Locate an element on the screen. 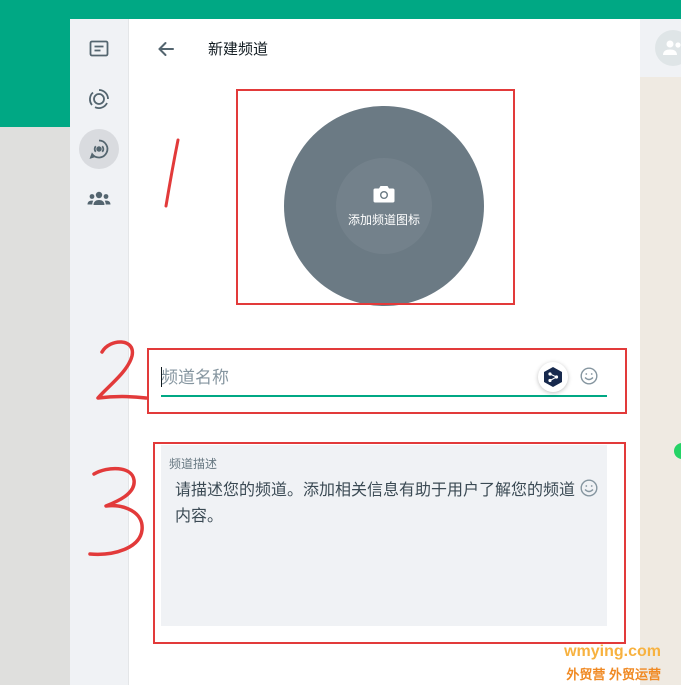 The width and height of the screenshot is (681, 685). channel-placeholder-icon is located at coordinates (384, 206).